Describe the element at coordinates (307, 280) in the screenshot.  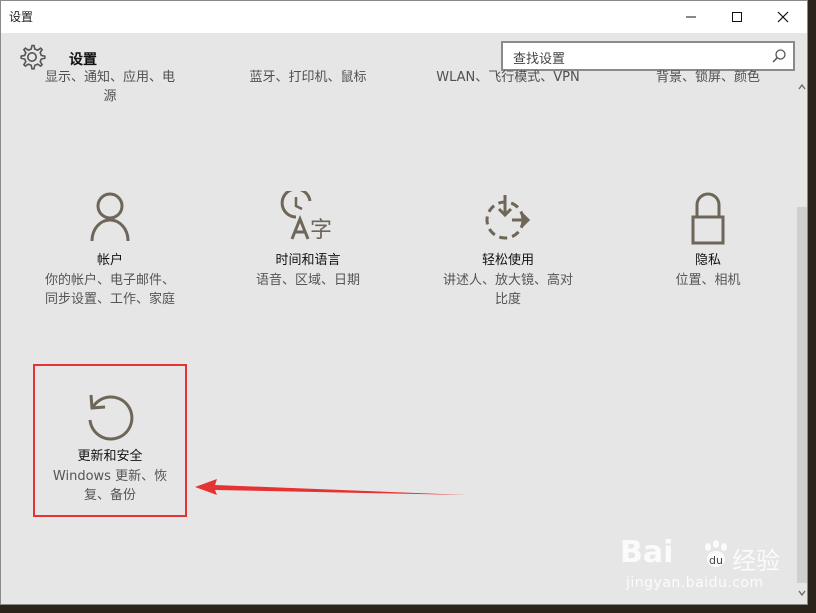
I see `tile-desc: 语音、区域、日期` at that location.